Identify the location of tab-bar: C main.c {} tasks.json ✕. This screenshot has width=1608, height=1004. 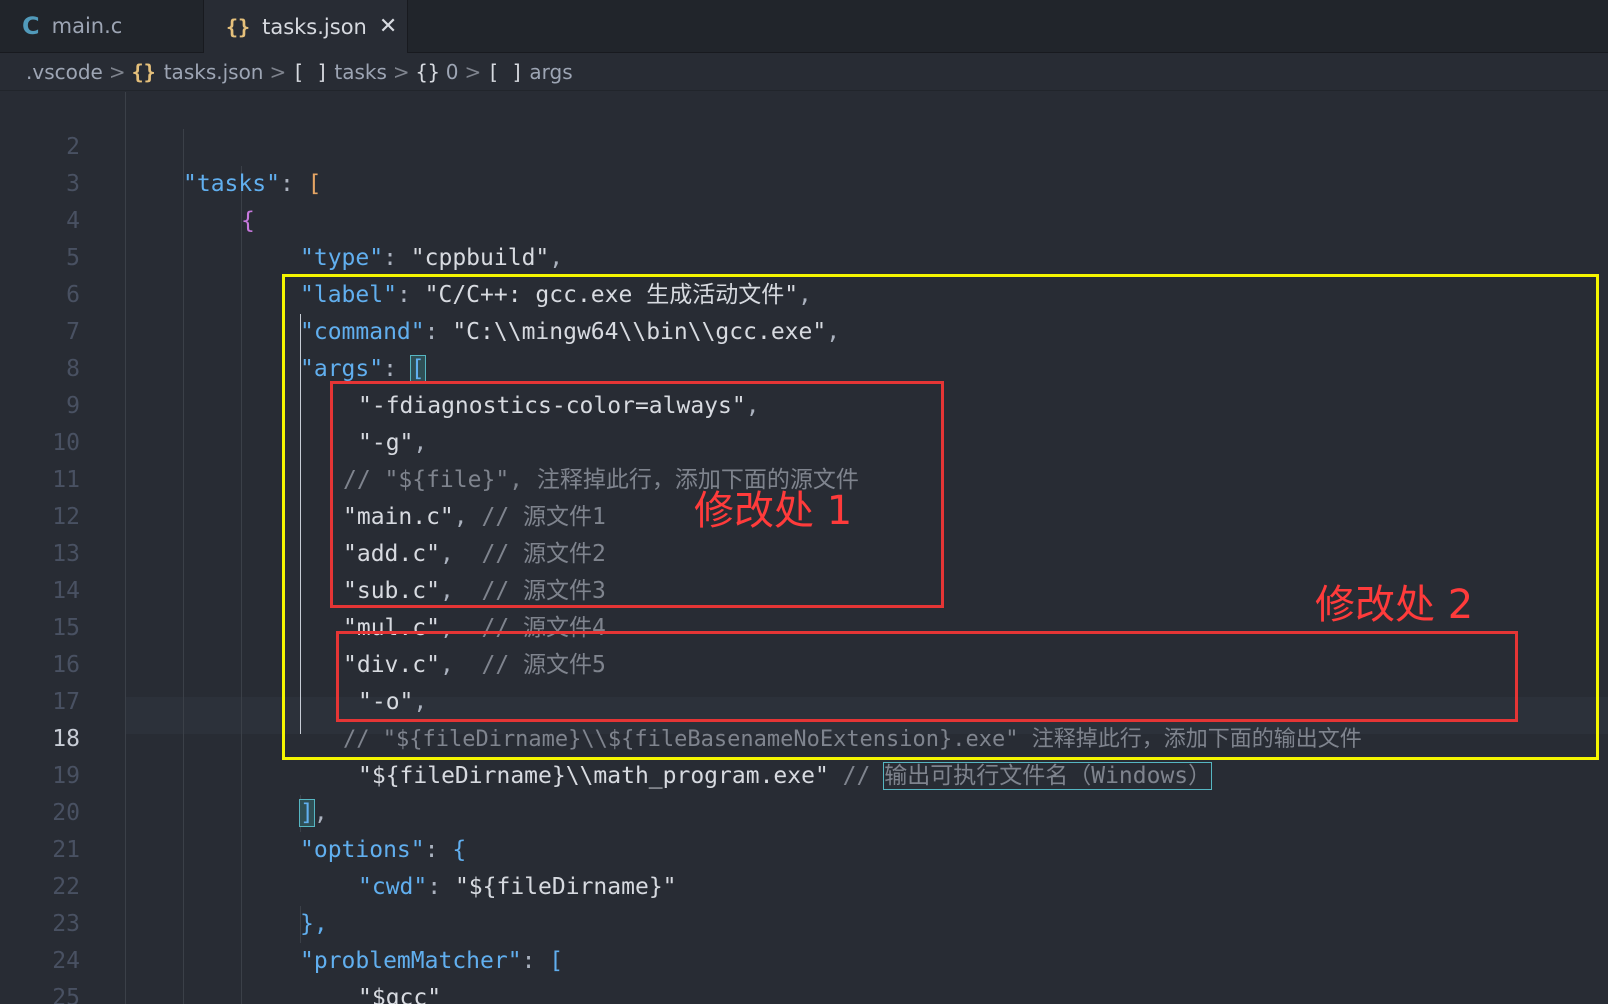
(804, 26).